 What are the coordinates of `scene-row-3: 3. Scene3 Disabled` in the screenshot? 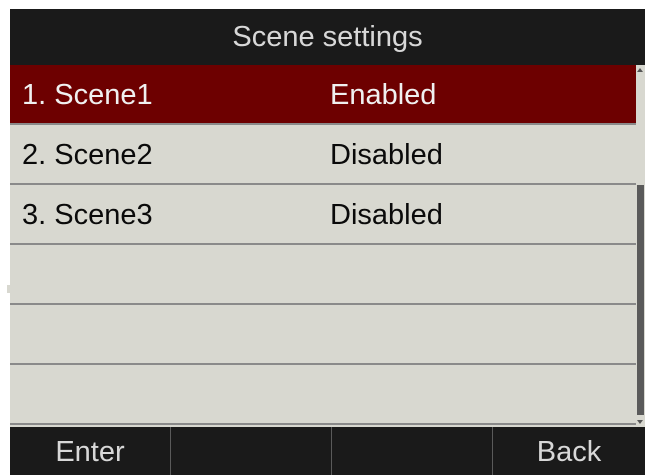 It's located at (323, 215).